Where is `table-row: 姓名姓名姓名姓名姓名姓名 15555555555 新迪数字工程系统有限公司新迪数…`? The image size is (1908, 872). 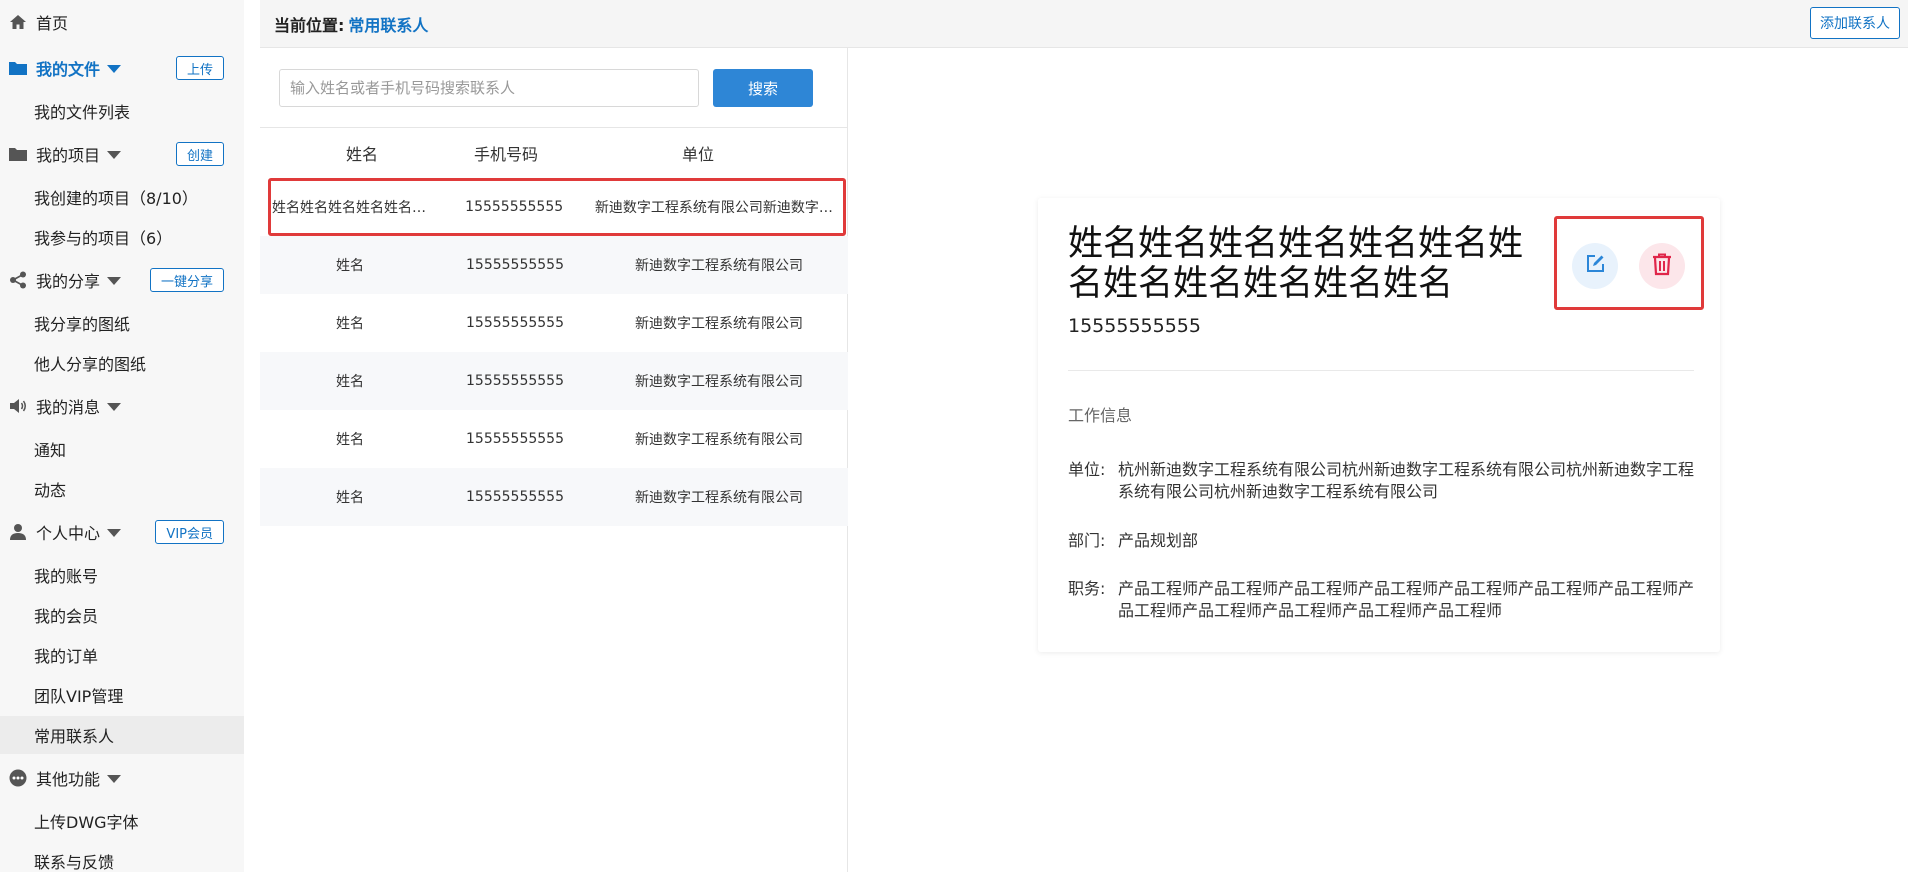 table-row: 姓名姓名姓名姓名姓名姓名 15555555555 新迪数字工程系统有限公司新迪数… is located at coordinates (557, 207).